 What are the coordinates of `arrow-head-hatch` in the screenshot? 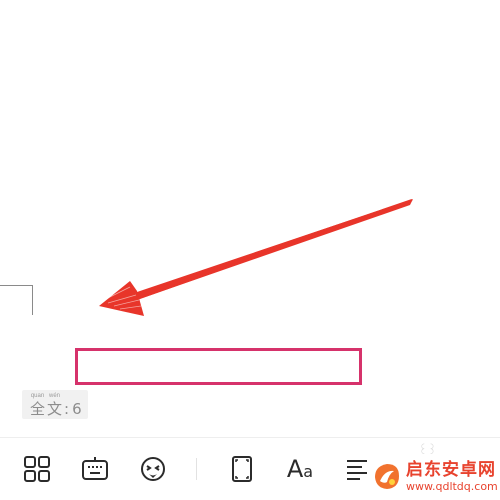 It's located at (123, 298).